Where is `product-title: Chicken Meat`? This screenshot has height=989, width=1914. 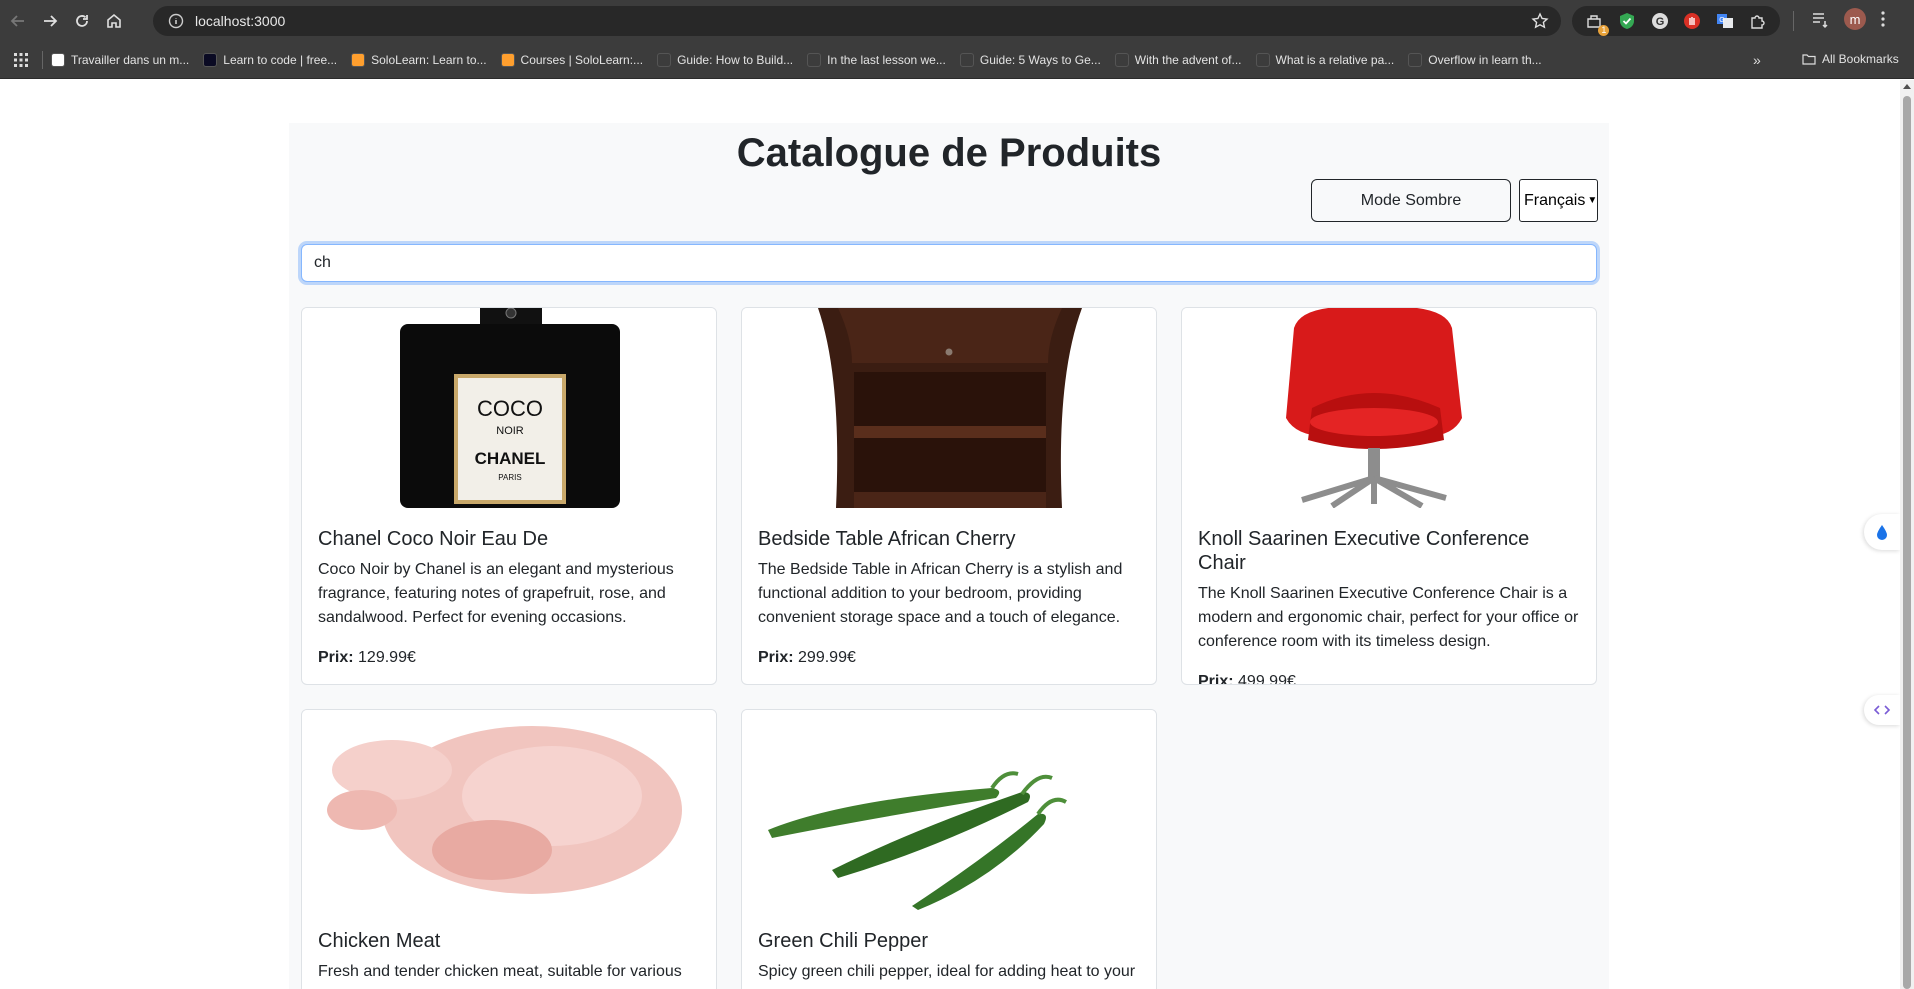
product-title: Chicken Meat is located at coordinates (379, 941).